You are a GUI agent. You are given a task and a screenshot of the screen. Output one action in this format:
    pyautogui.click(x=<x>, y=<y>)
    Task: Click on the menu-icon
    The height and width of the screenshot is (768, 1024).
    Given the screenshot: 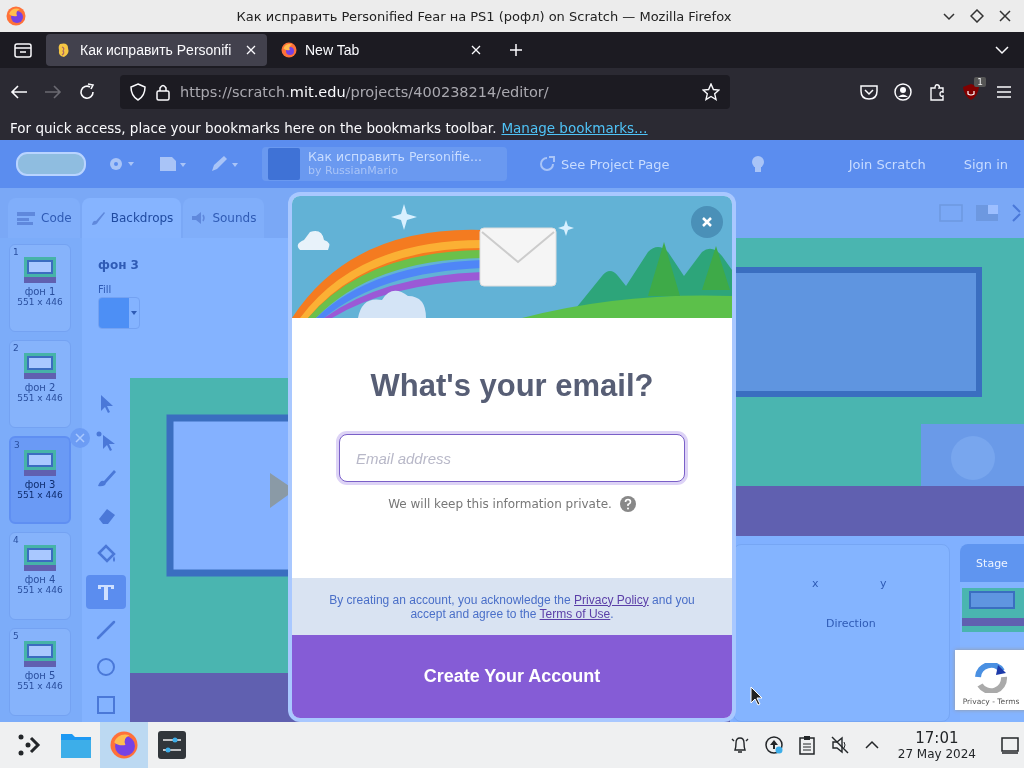 What is the action you would take?
    pyautogui.click(x=1004, y=91)
    